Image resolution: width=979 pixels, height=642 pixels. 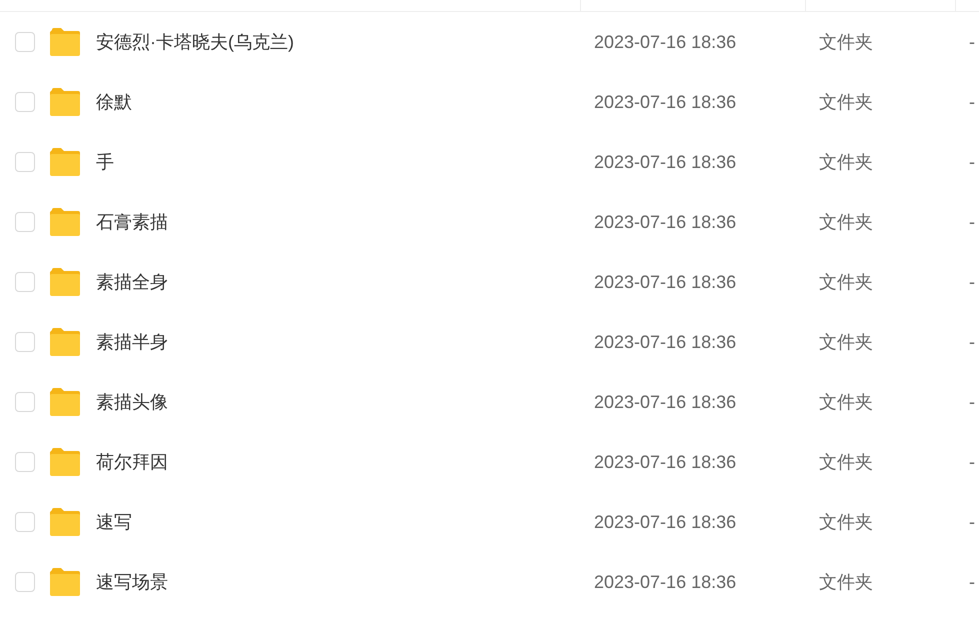 I want to click on folder-name: 素描头像, so click(x=132, y=402).